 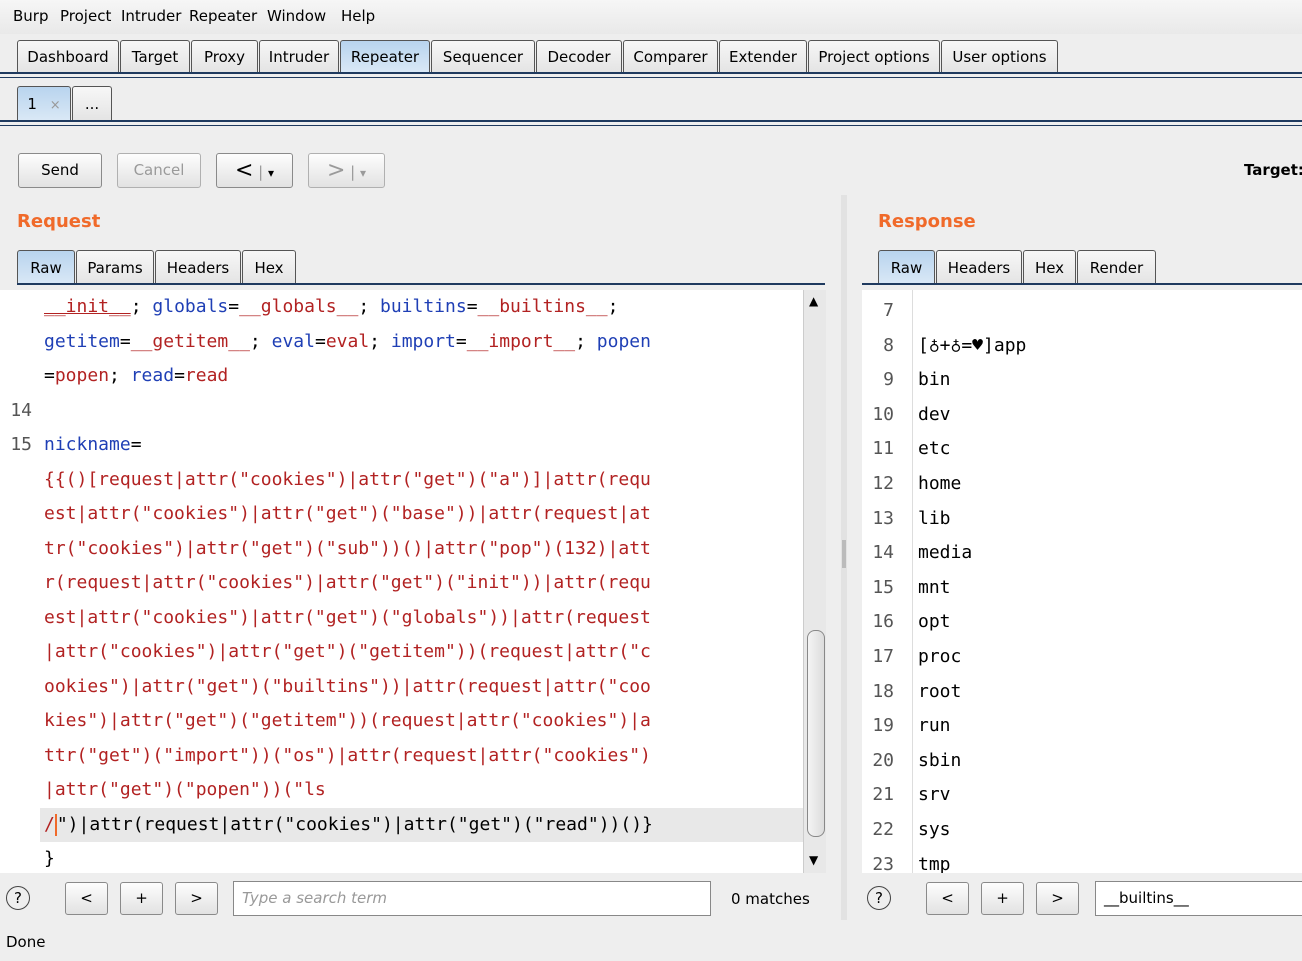 I want to click on code-line: nickname=, so click(x=93, y=445).